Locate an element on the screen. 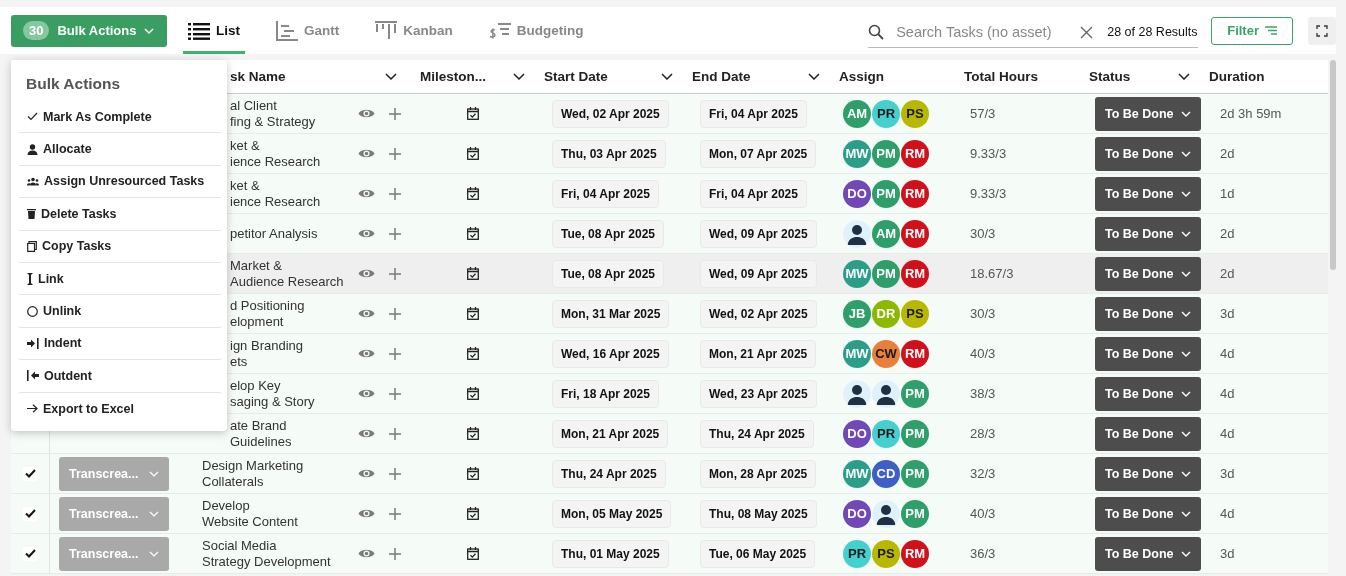  menu-item: Allocate is located at coordinates (120, 149).